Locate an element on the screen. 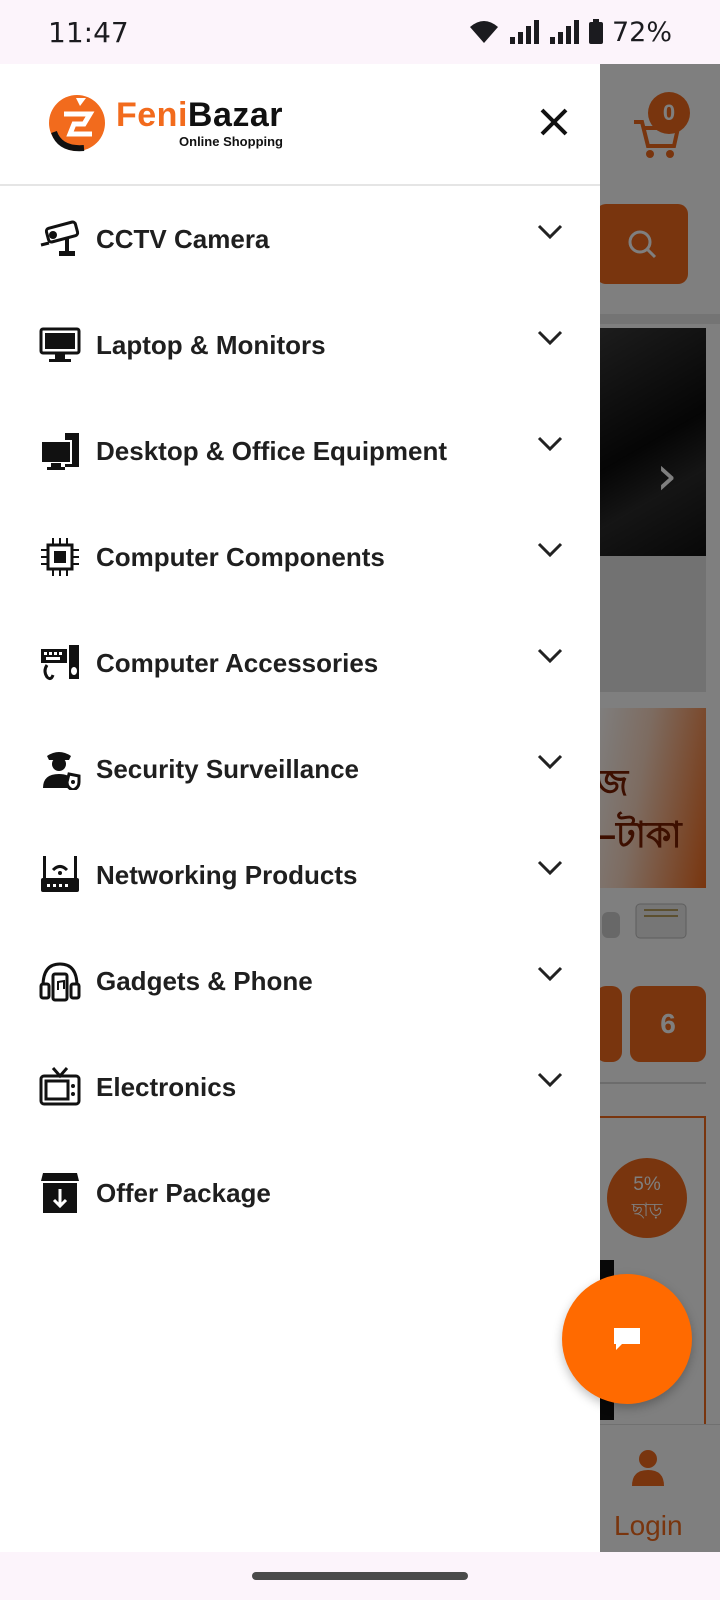 The image size is (720, 1600). chat-button is located at coordinates (627, 1339).